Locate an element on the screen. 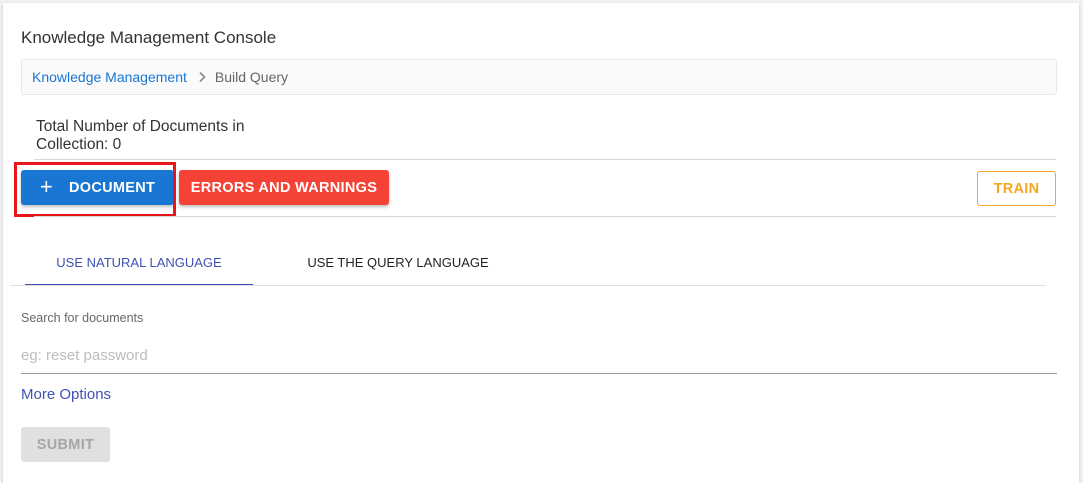 The width and height of the screenshot is (1083, 483). breadcrumb-current: Build Query is located at coordinates (251, 77).